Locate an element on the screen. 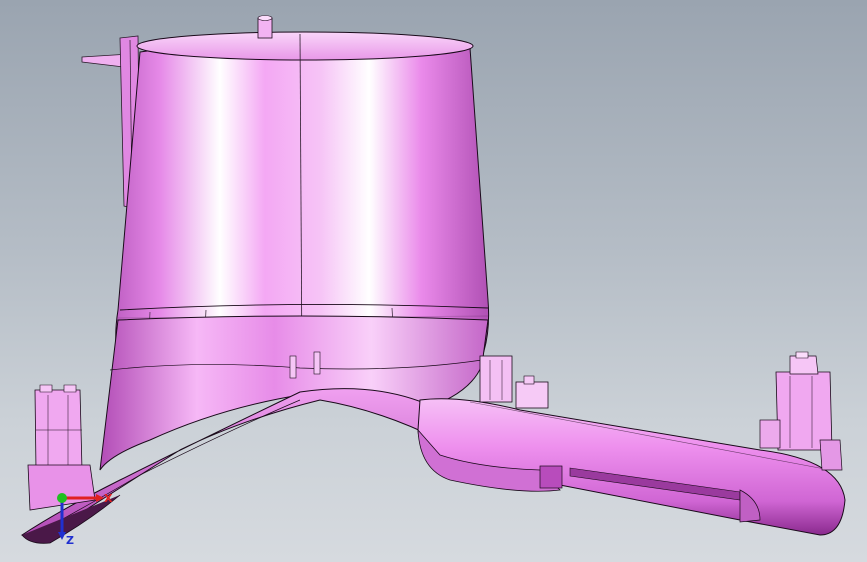  y-axis-dot is located at coordinates (62, 498).